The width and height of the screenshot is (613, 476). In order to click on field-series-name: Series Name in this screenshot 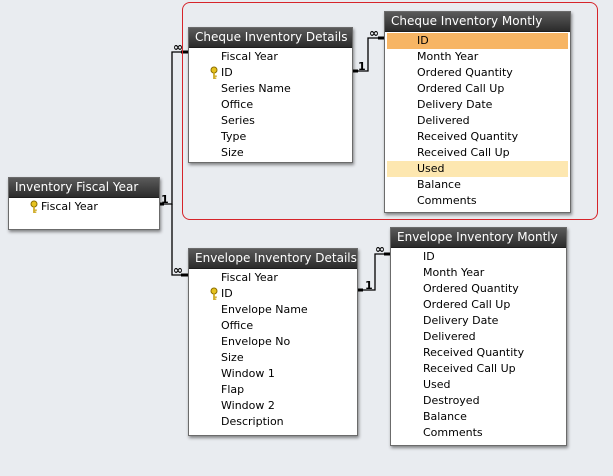, I will do `click(270, 89)`.